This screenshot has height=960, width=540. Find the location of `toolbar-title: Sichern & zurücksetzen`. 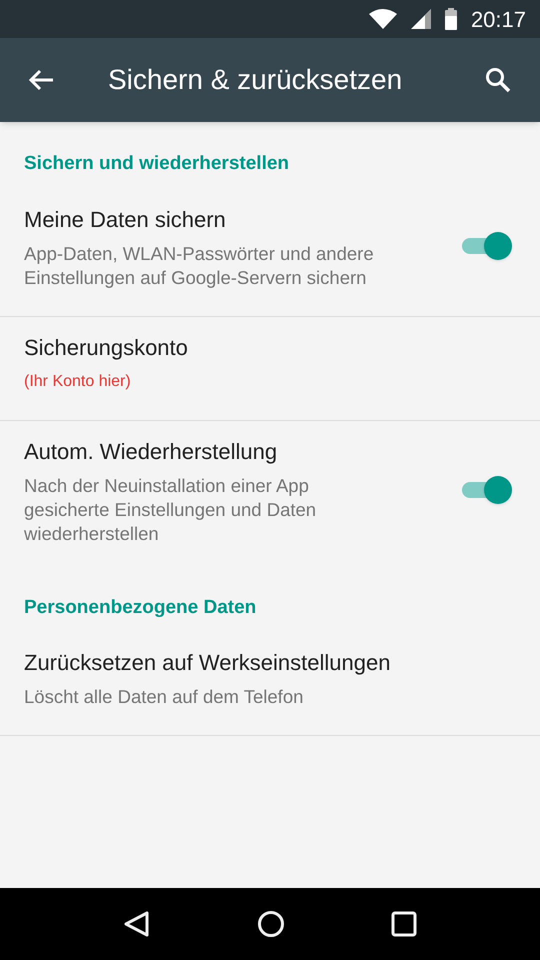

toolbar-title: Sichern & zurücksetzen is located at coordinates (256, 80).